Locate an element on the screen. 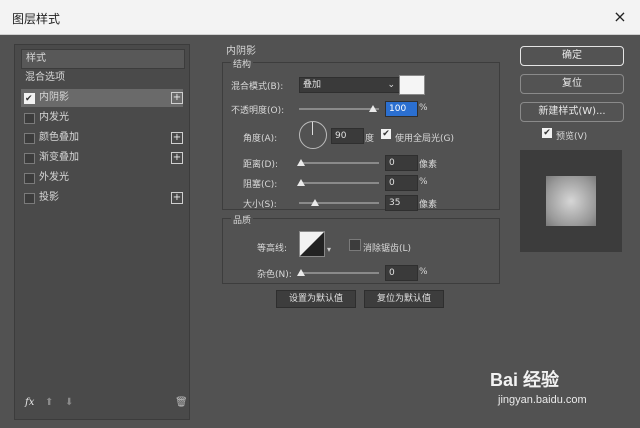 The width and height of the screenshot is (640, 428). size-unit: 像素 is located at coordinates (428, 205).